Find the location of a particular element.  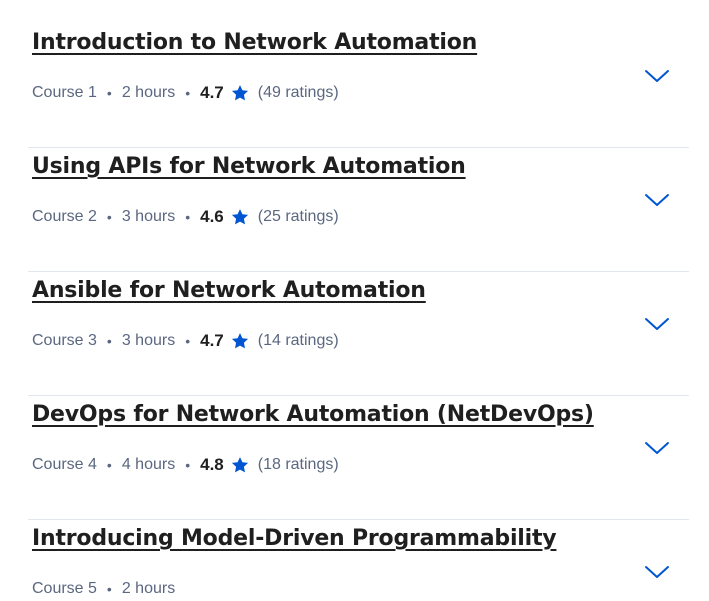

course-meta: Course 2 • 3 hours • 4.6 (25 ratings) is located at coordinates (185, 217).